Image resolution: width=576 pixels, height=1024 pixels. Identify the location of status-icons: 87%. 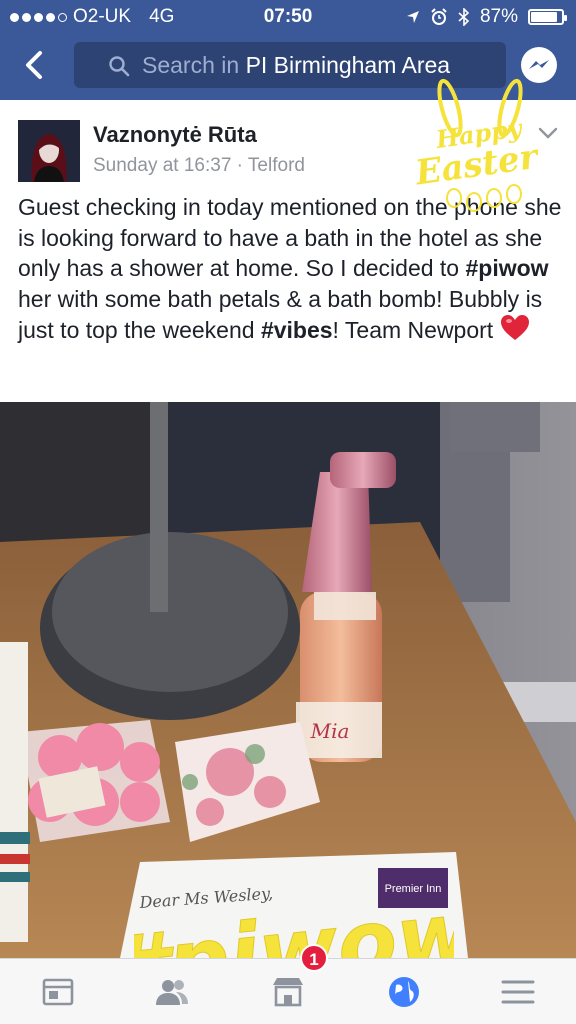
(486, 17).